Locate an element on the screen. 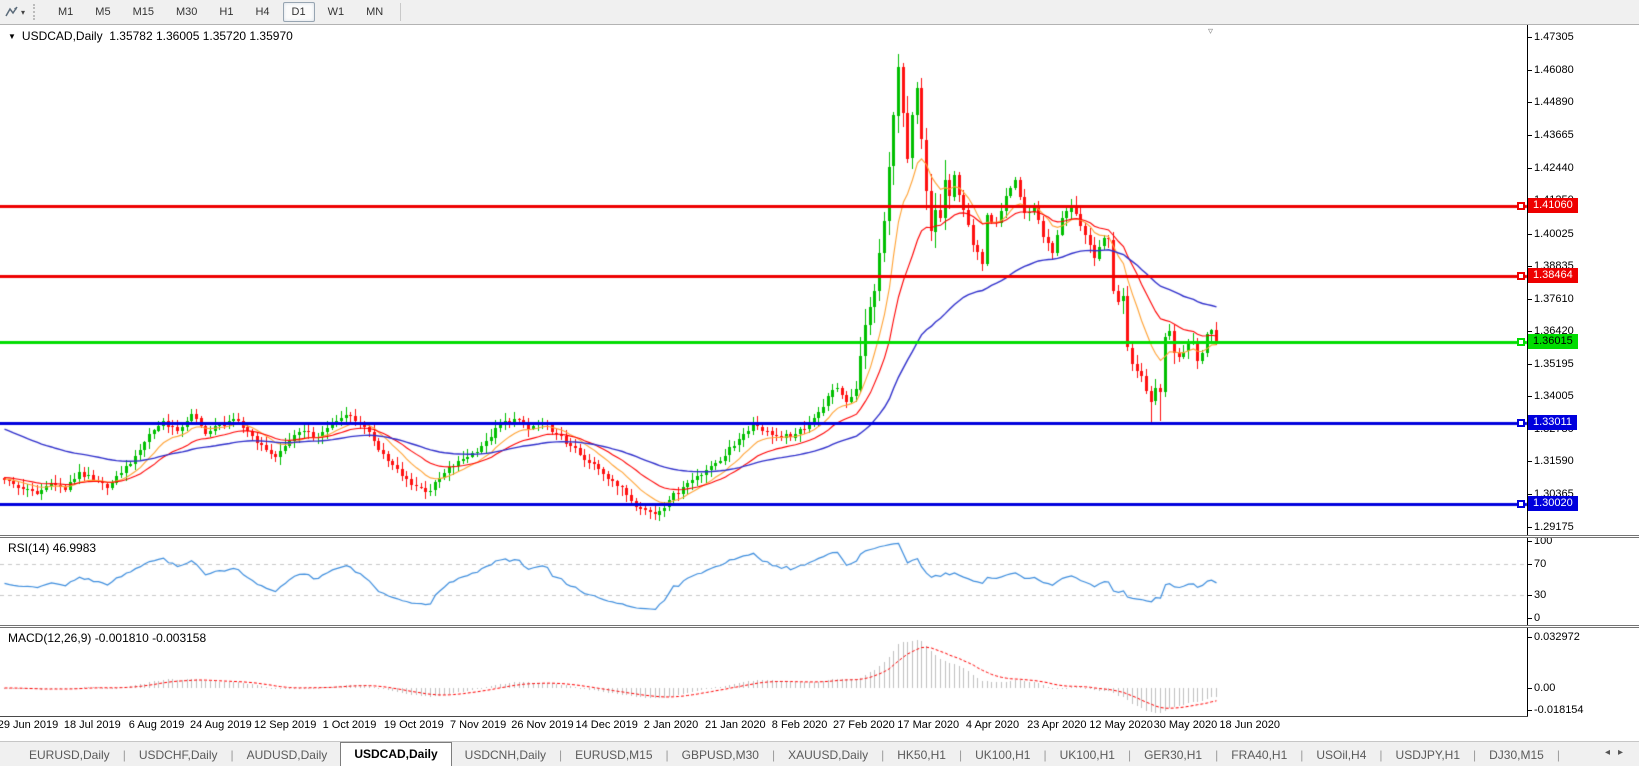 The image size is (1639, 766). tab-scroll-arrows: ◂▸ is located at coordinates (1618, 752).